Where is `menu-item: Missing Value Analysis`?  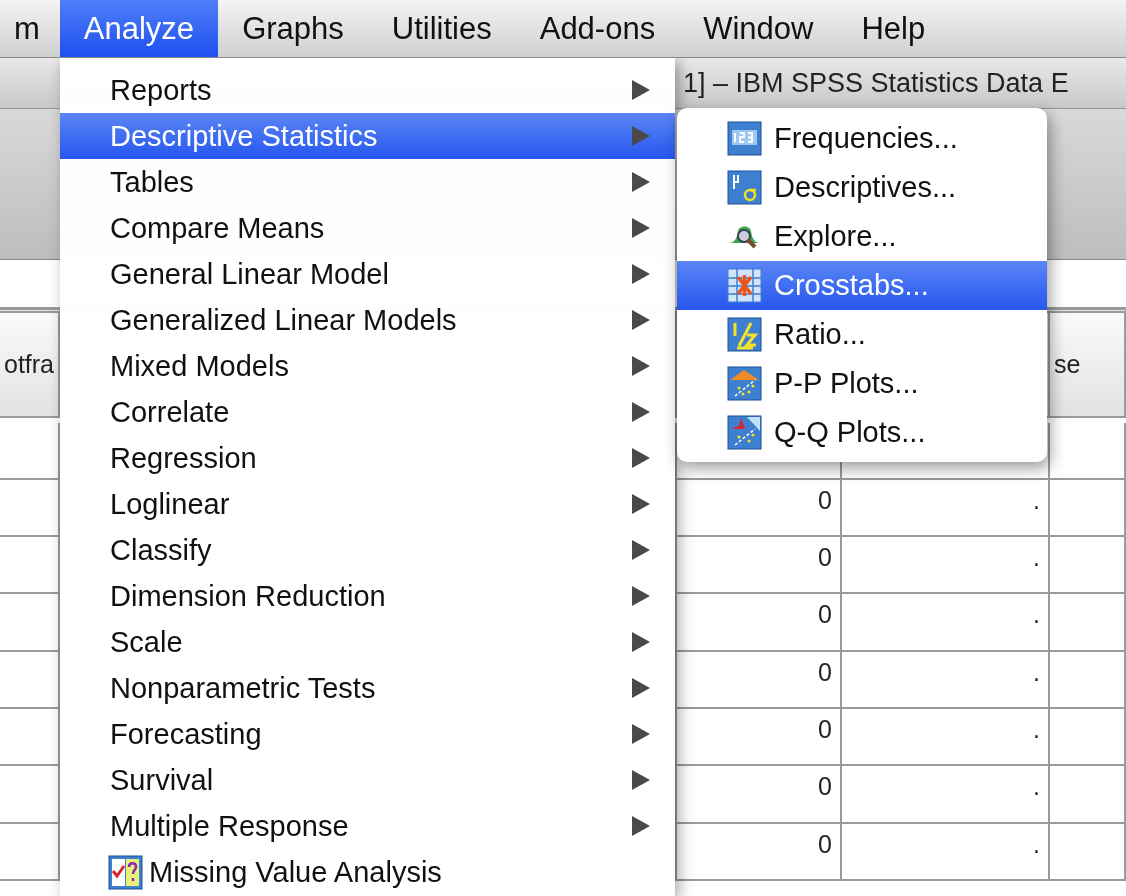 menu-item: Missing Value Analysis is located at coordinates (367, 872).